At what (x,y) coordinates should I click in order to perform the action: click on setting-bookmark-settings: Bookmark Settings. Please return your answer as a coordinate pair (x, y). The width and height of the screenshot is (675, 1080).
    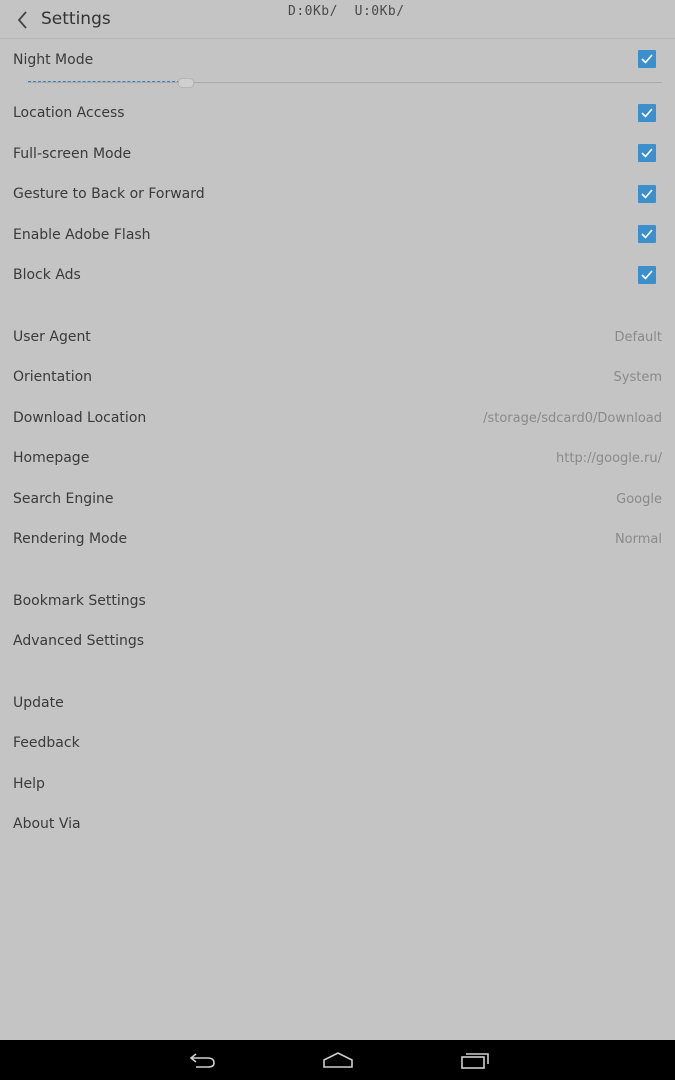
    Looking at the image, I should click on (337, 604).